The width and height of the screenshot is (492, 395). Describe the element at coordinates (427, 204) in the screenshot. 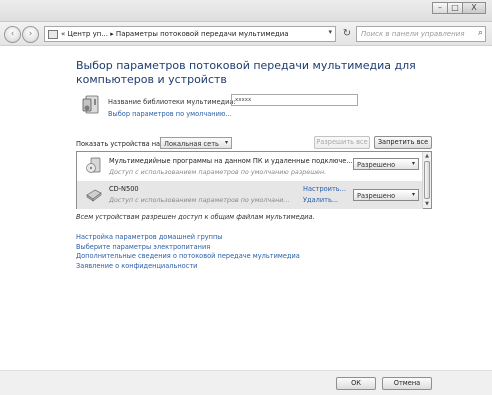

I see `scroll-down-icon: ▼` at that location.